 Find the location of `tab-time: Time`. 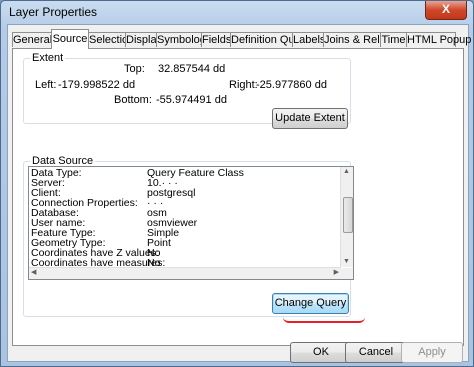

tab-time: Time is located at coordinates (393, 39).